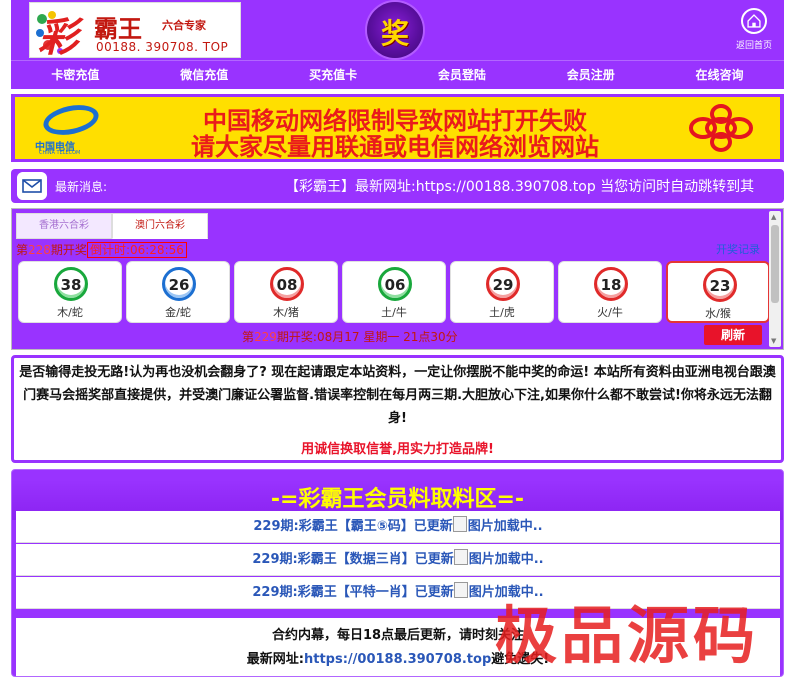 This screenshot has height=677, width=800. I want to click on telecom-ring-shape, so click(71, 120).